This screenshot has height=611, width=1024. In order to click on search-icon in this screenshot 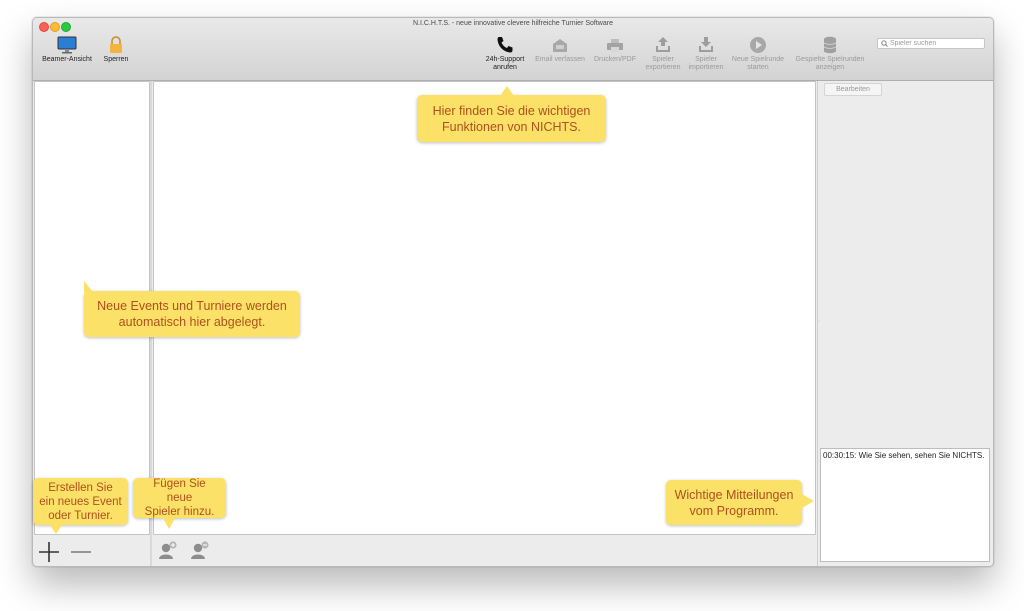, I will do `click(884, 43)`.